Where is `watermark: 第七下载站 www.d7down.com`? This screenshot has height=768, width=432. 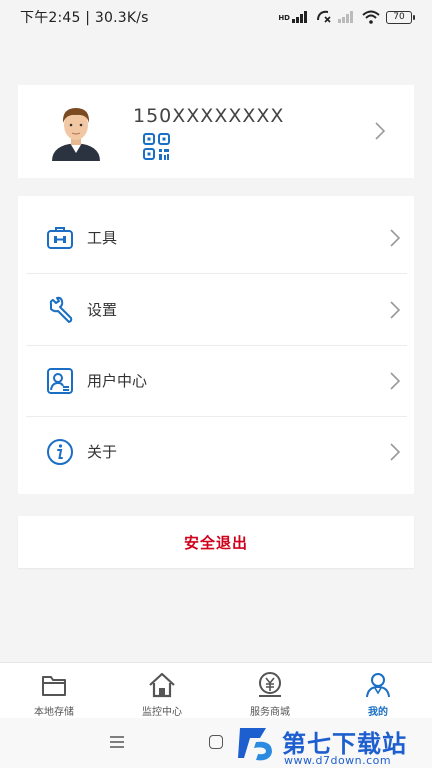
watermark: 第七下载站 www.d7down.com is located at coordinates (334, 745).